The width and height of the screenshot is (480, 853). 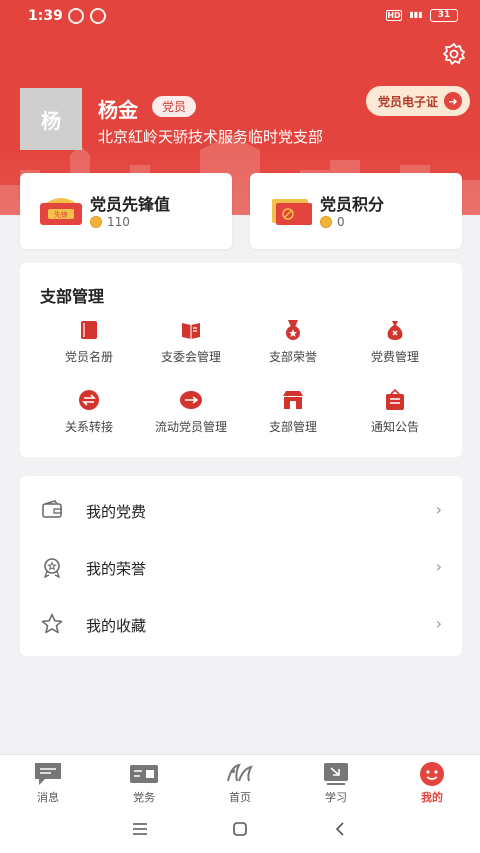 What do you see at coordinates (118, 222) in the screenshot?
I see `stat-value: 110` at bounding box center [118, 222].